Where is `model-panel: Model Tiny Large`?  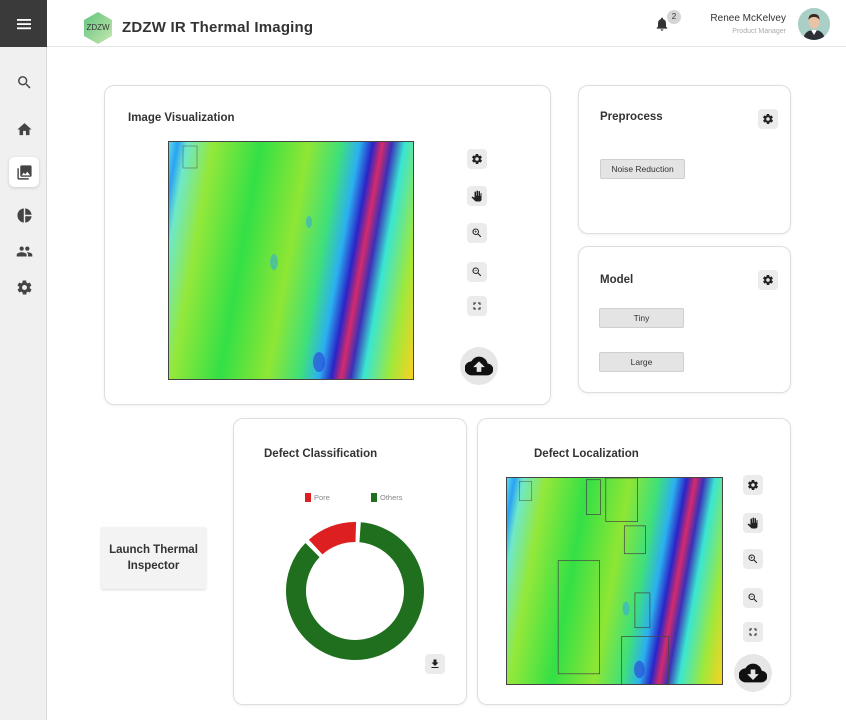 model-panel: Model Tiny Large is located at coordinates (684, 319).